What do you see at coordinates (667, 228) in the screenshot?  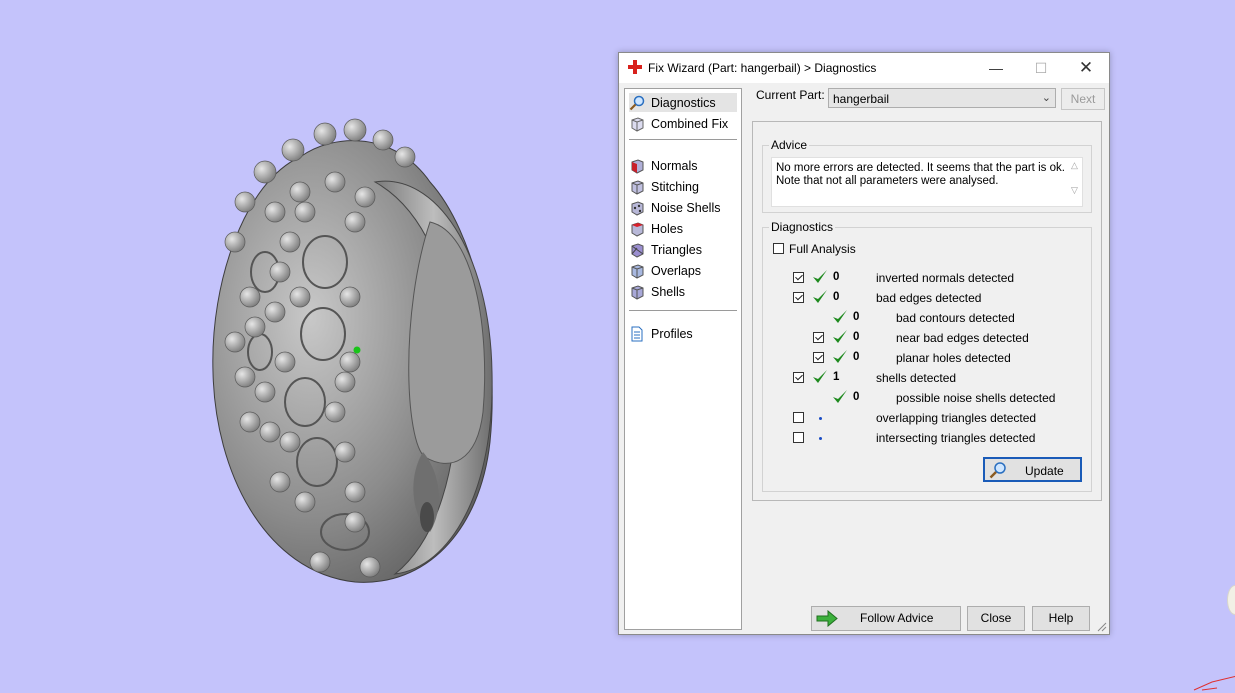 I see `nav-item-label: Holes` at bounding box center [667, 228].